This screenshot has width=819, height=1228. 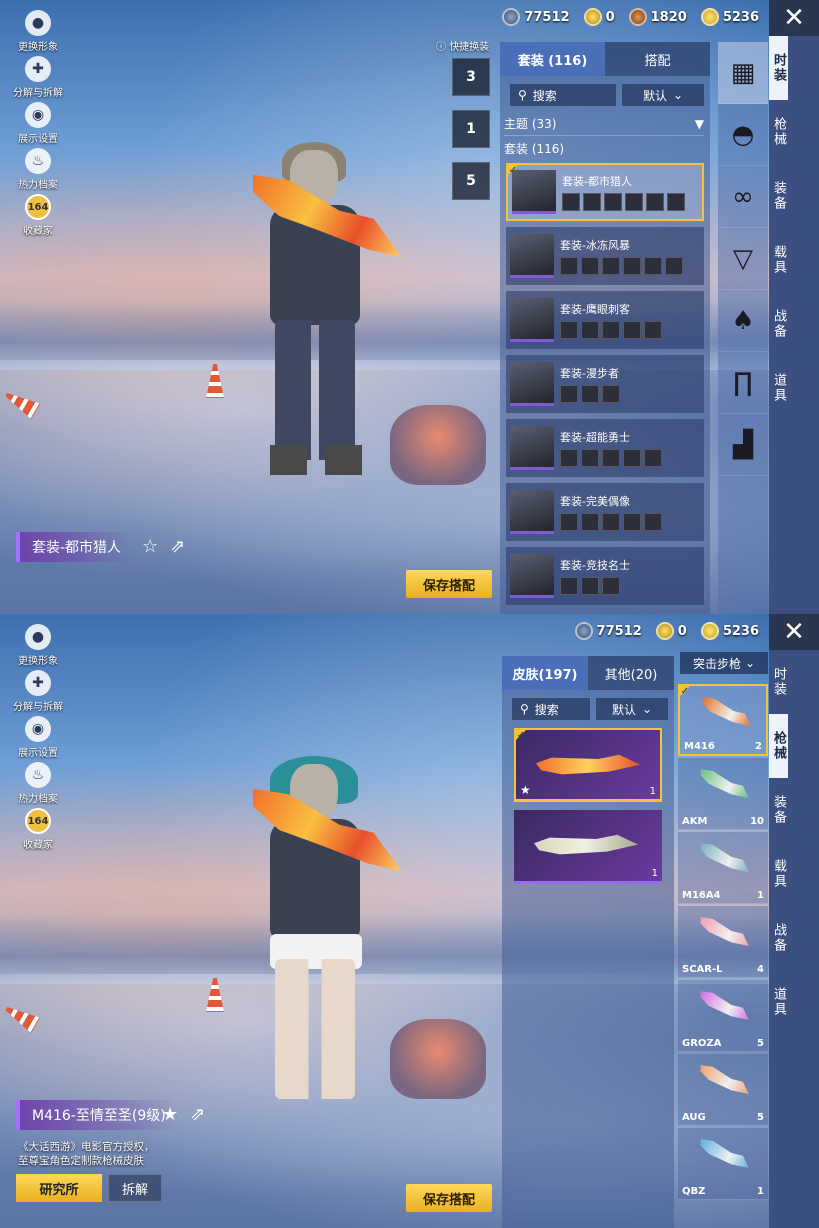 I want to click on glasses-icon: ∞, so click(x=743, y=197).